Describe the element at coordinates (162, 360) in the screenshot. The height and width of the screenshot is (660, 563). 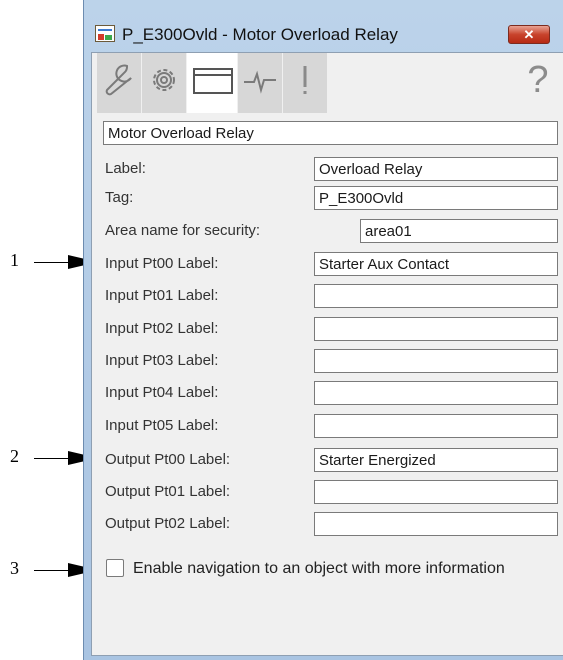
I see `input-pt03-label: Input Pt03 Label:` at that location.